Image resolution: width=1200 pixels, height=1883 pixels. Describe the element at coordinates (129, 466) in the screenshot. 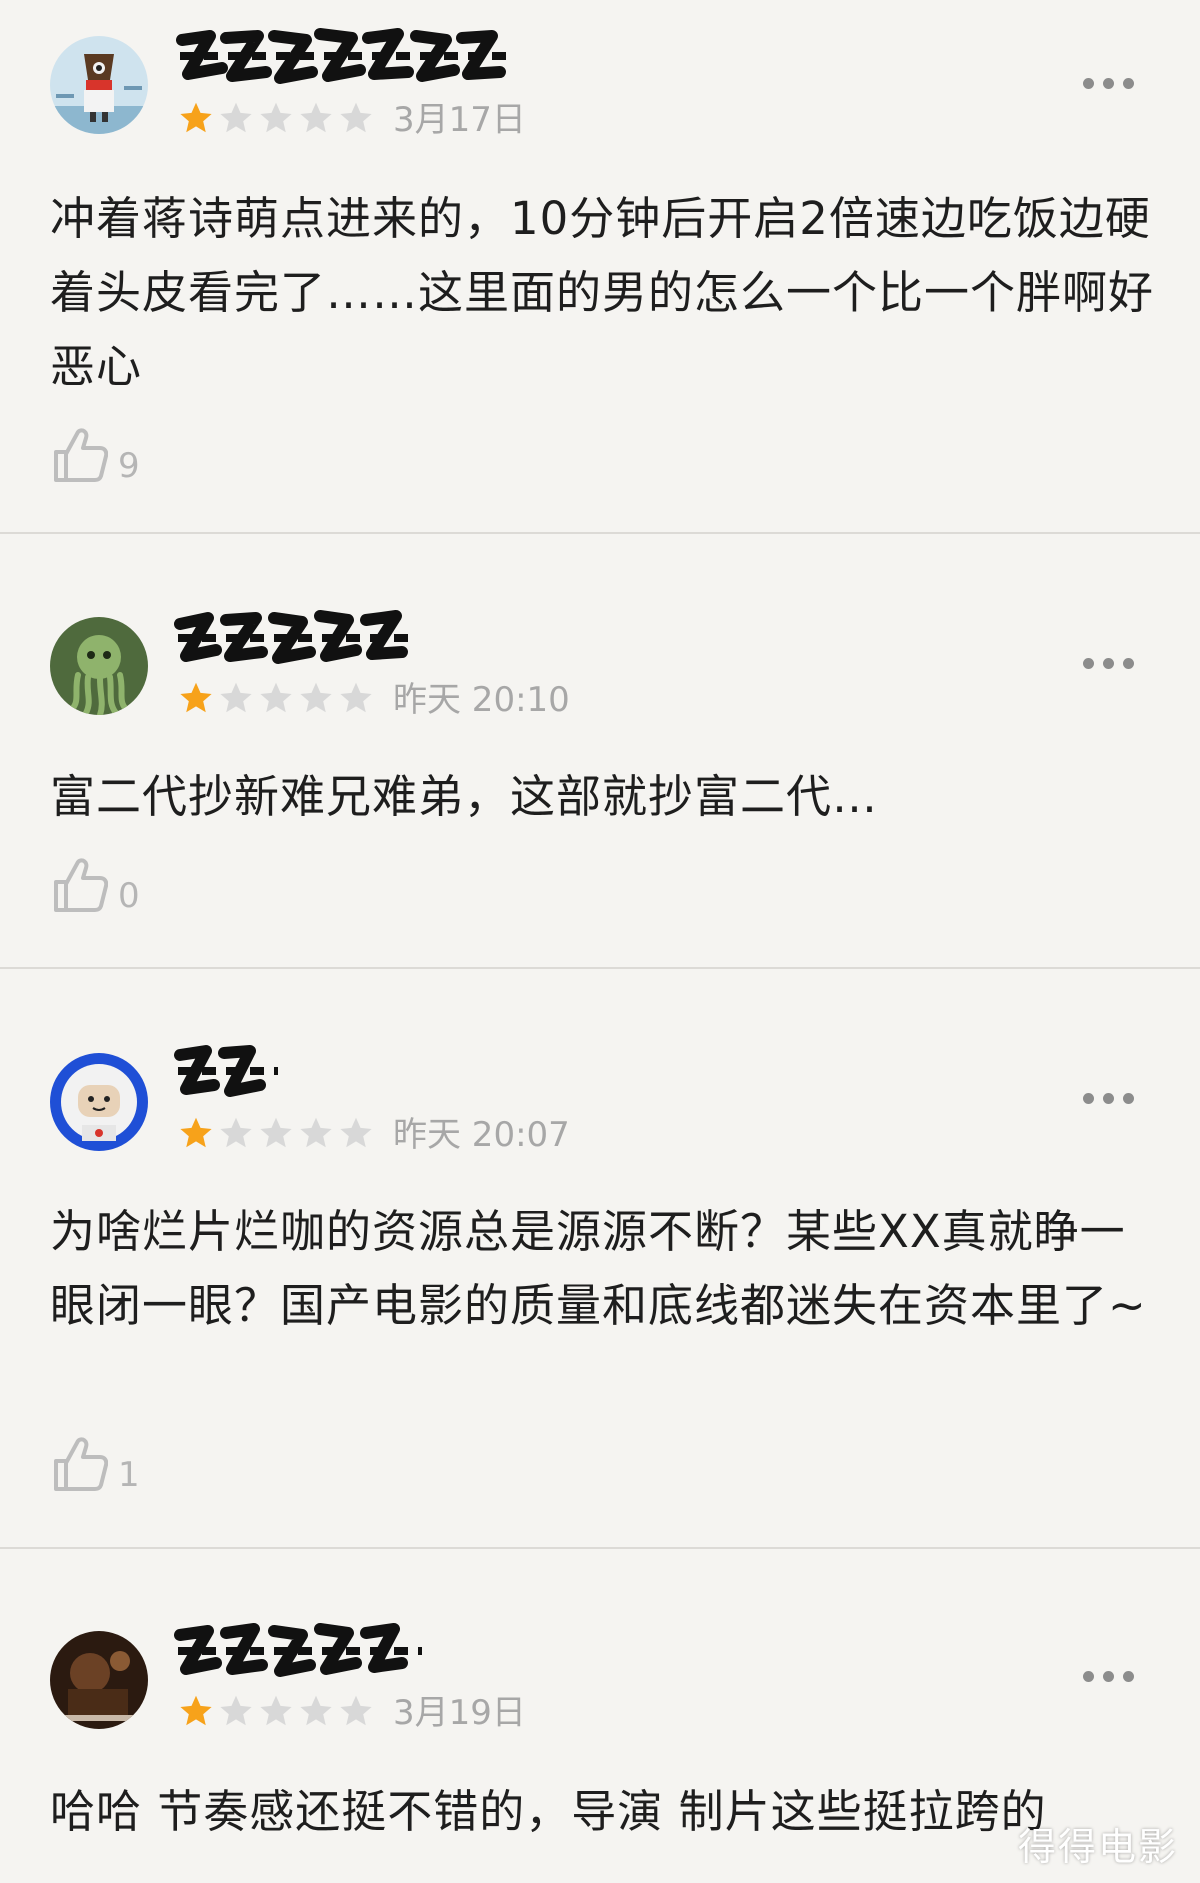

I see `like-count: 9` at that location.